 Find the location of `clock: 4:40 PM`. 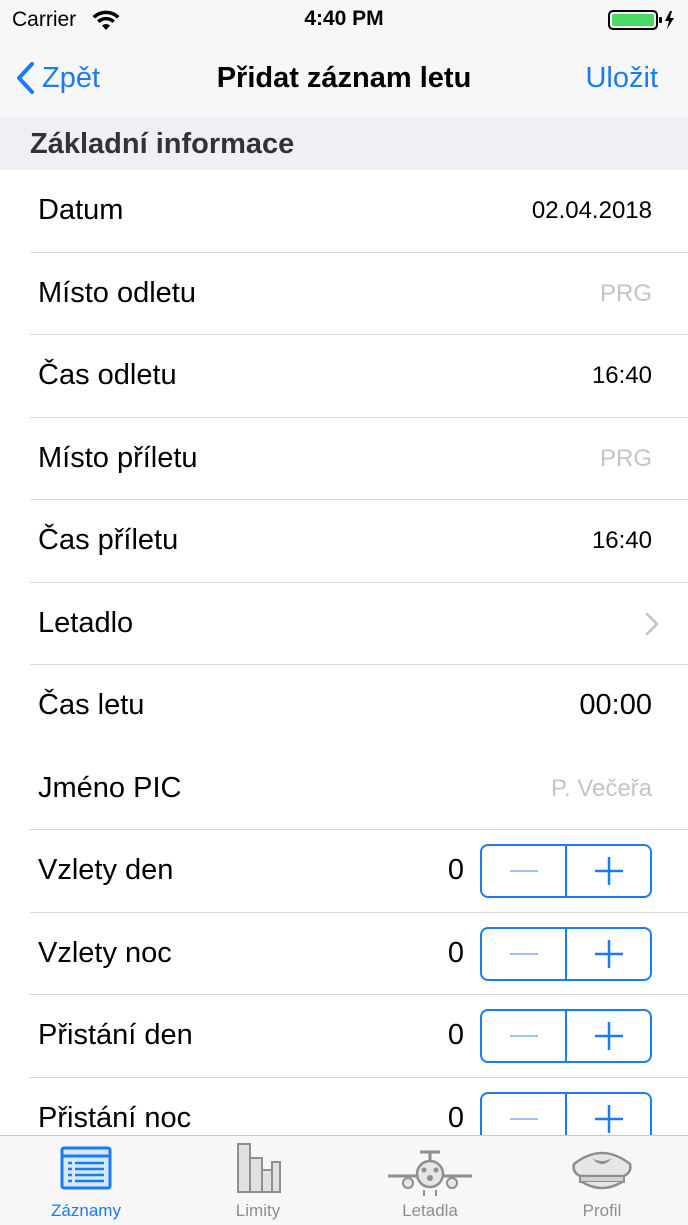

clock: 4:40 PM is located at coordinates (344, 18).